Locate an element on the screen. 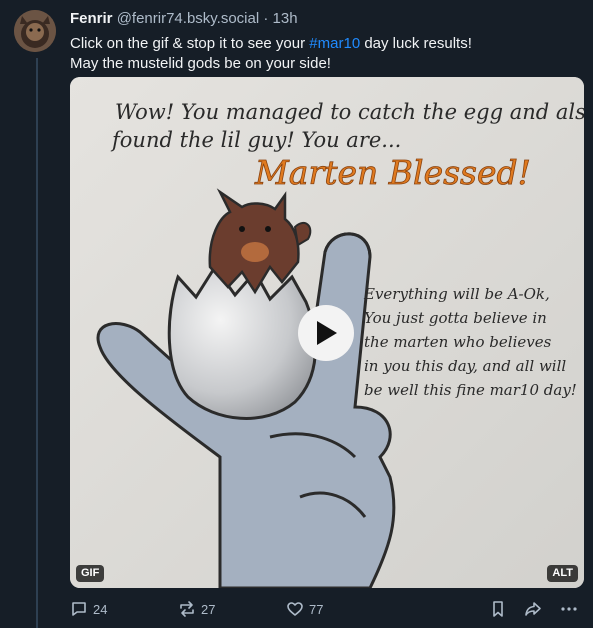 The height and width of the screenshot is (628, 593). gif-message-line: be well this fine mar10 day! is located at coordinates (470, 390).